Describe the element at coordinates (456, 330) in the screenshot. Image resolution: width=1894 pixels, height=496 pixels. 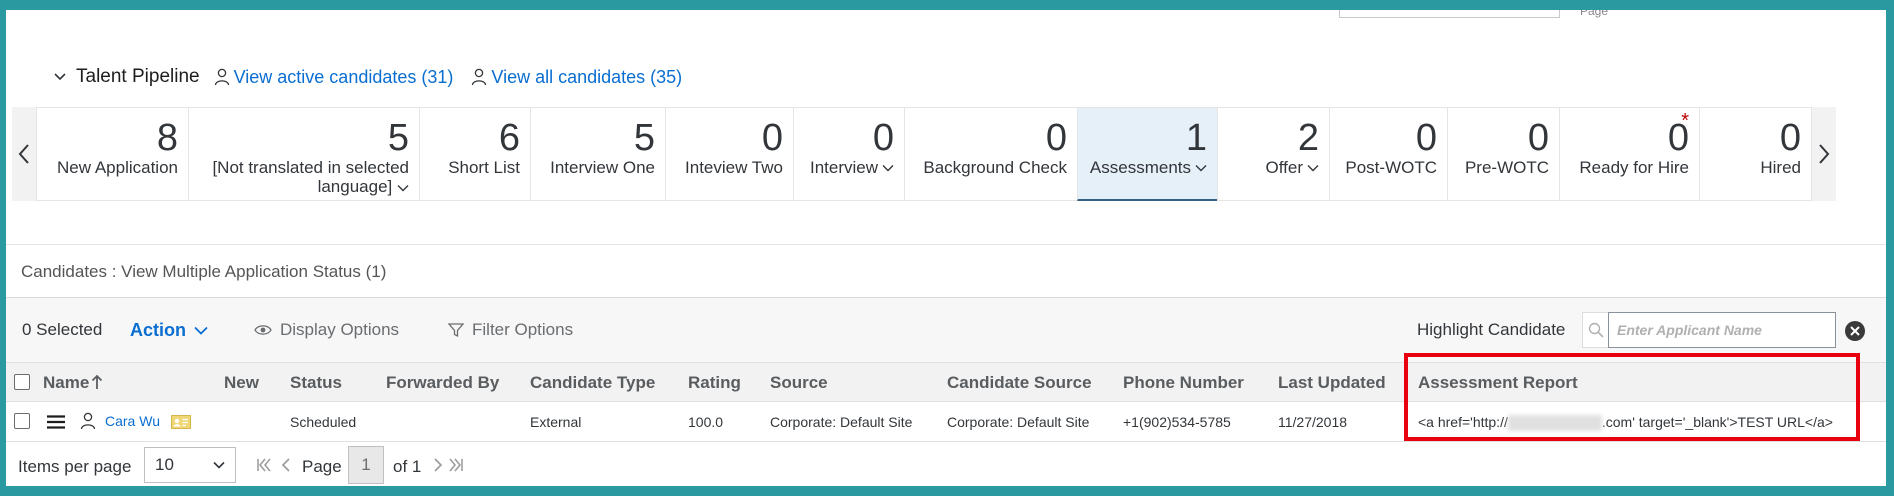
I see `filter-icon` at that location.